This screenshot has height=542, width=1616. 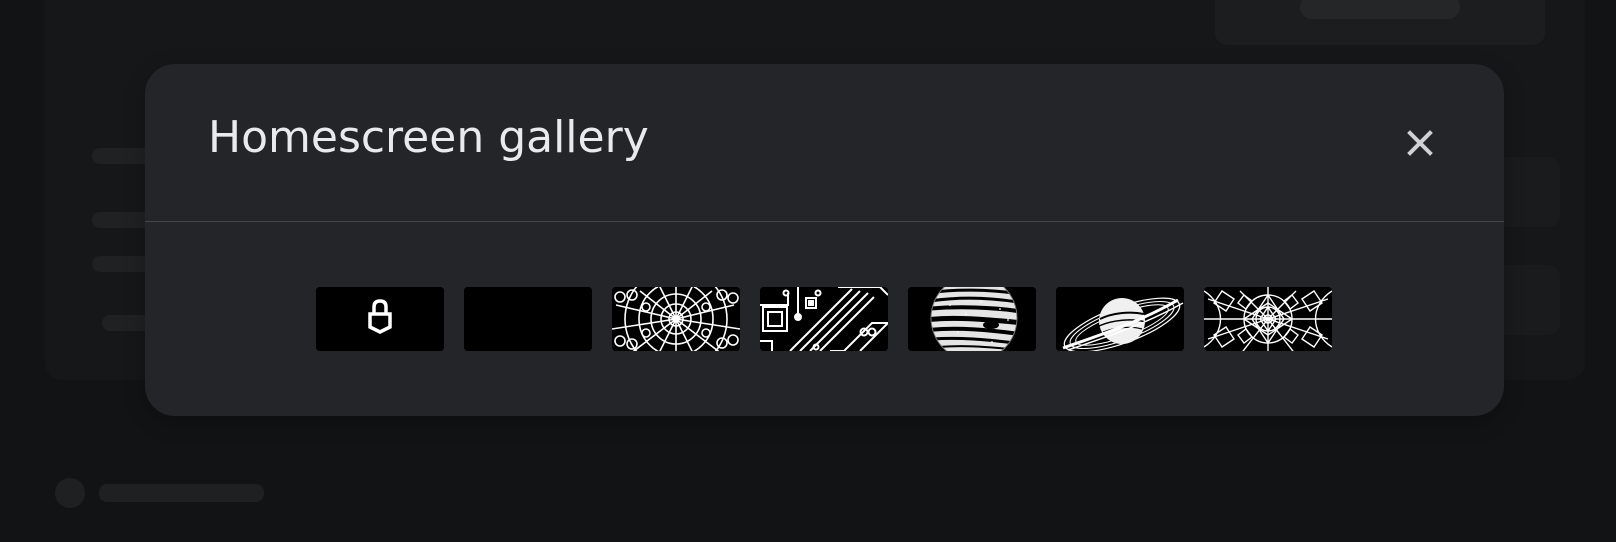 I want to click on gallery-thumbnail-radial-lace, so click(x=676, y=319).